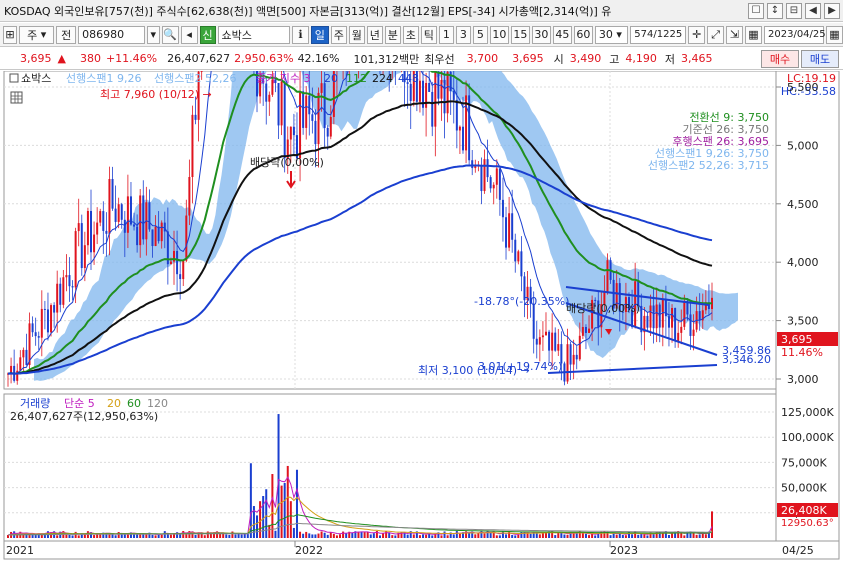  What do you see at coordinates (111, 34) in the screenshot?
I see `code-input: 086980` at bounding box center [111, 34].